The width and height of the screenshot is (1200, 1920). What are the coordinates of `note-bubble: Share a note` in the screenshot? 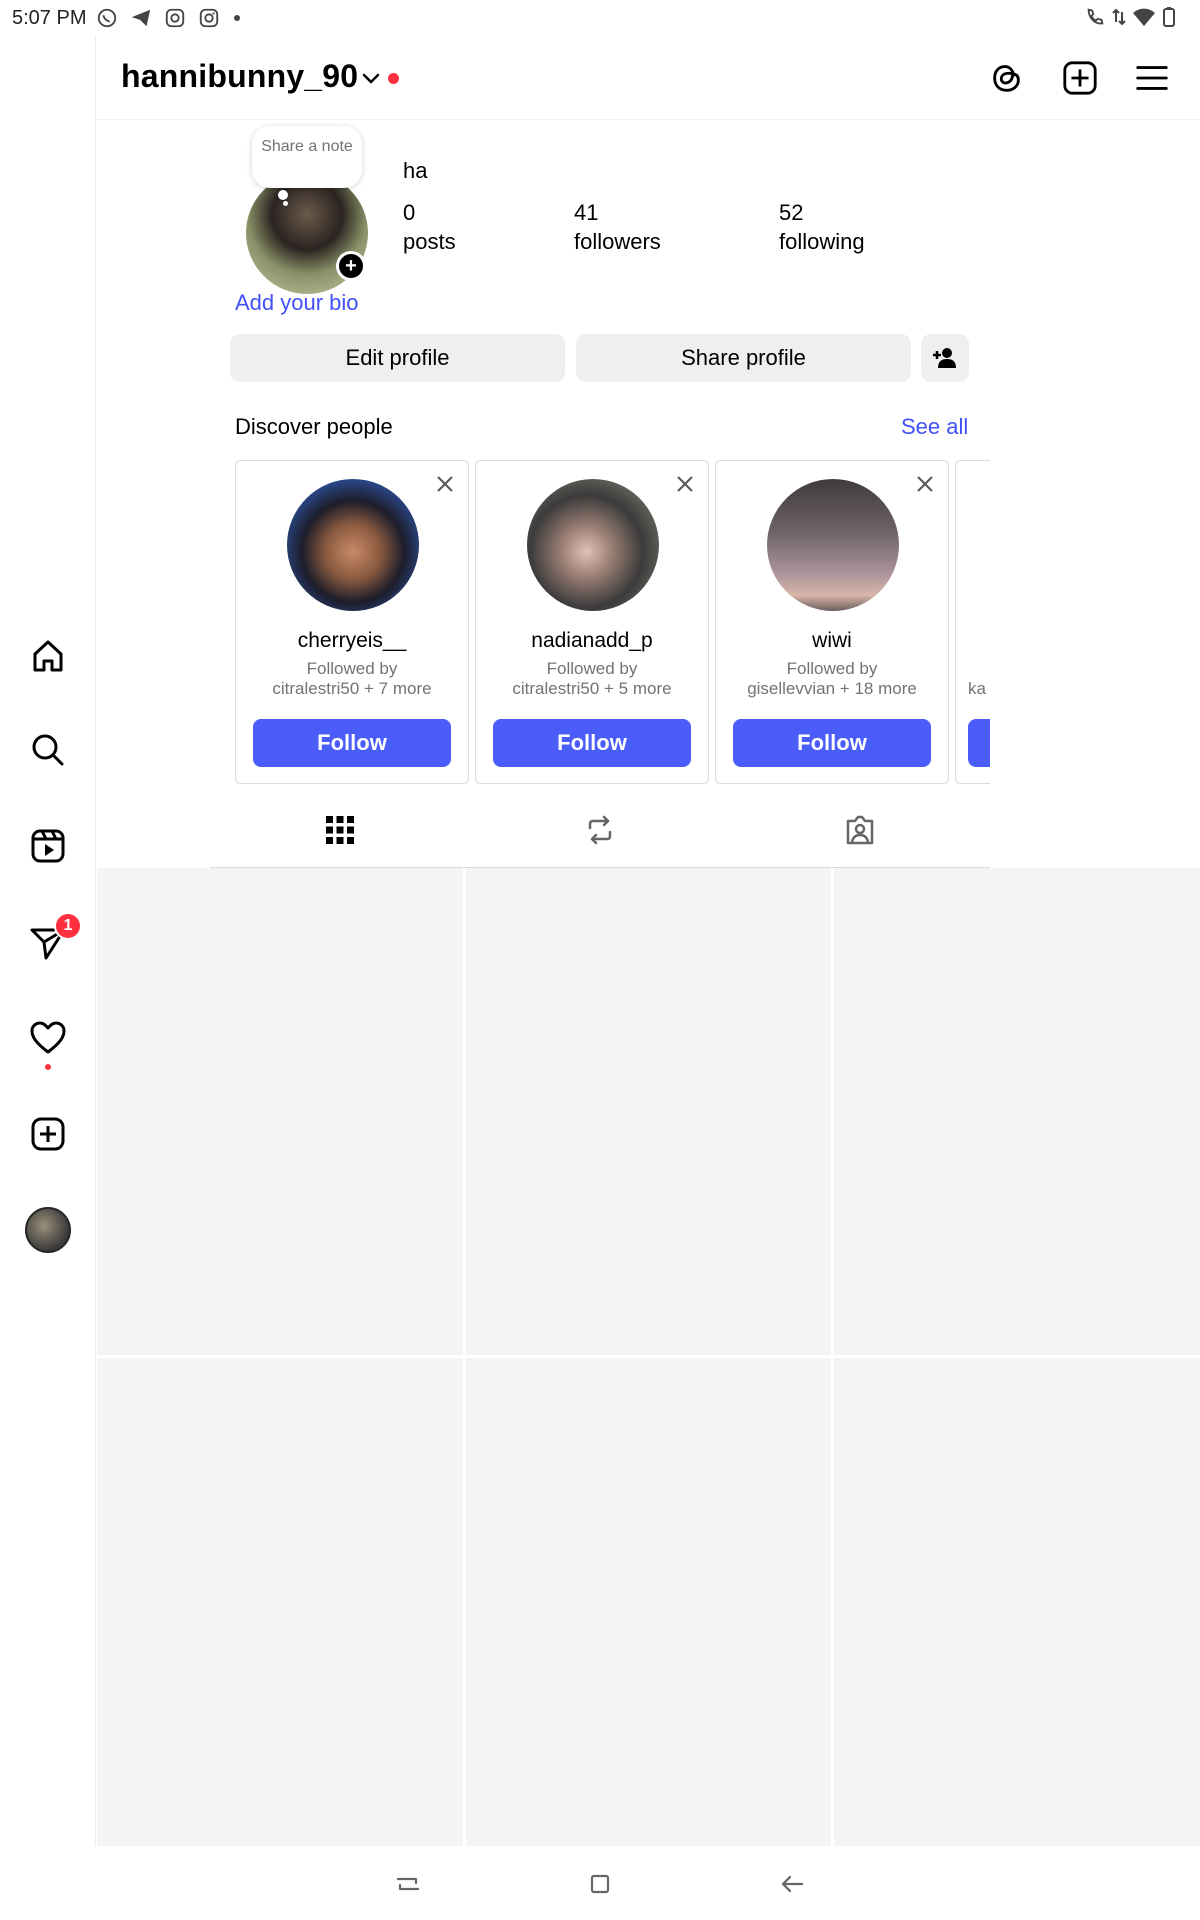 It's located at (307, 157).